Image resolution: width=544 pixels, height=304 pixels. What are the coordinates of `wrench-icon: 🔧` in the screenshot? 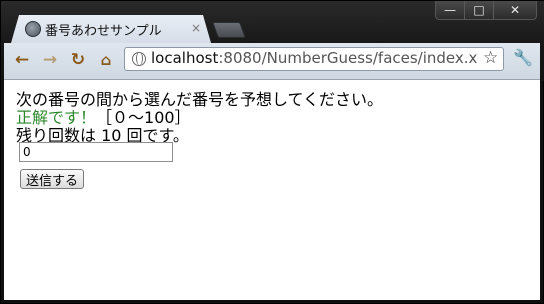 It's located at (523, 57).